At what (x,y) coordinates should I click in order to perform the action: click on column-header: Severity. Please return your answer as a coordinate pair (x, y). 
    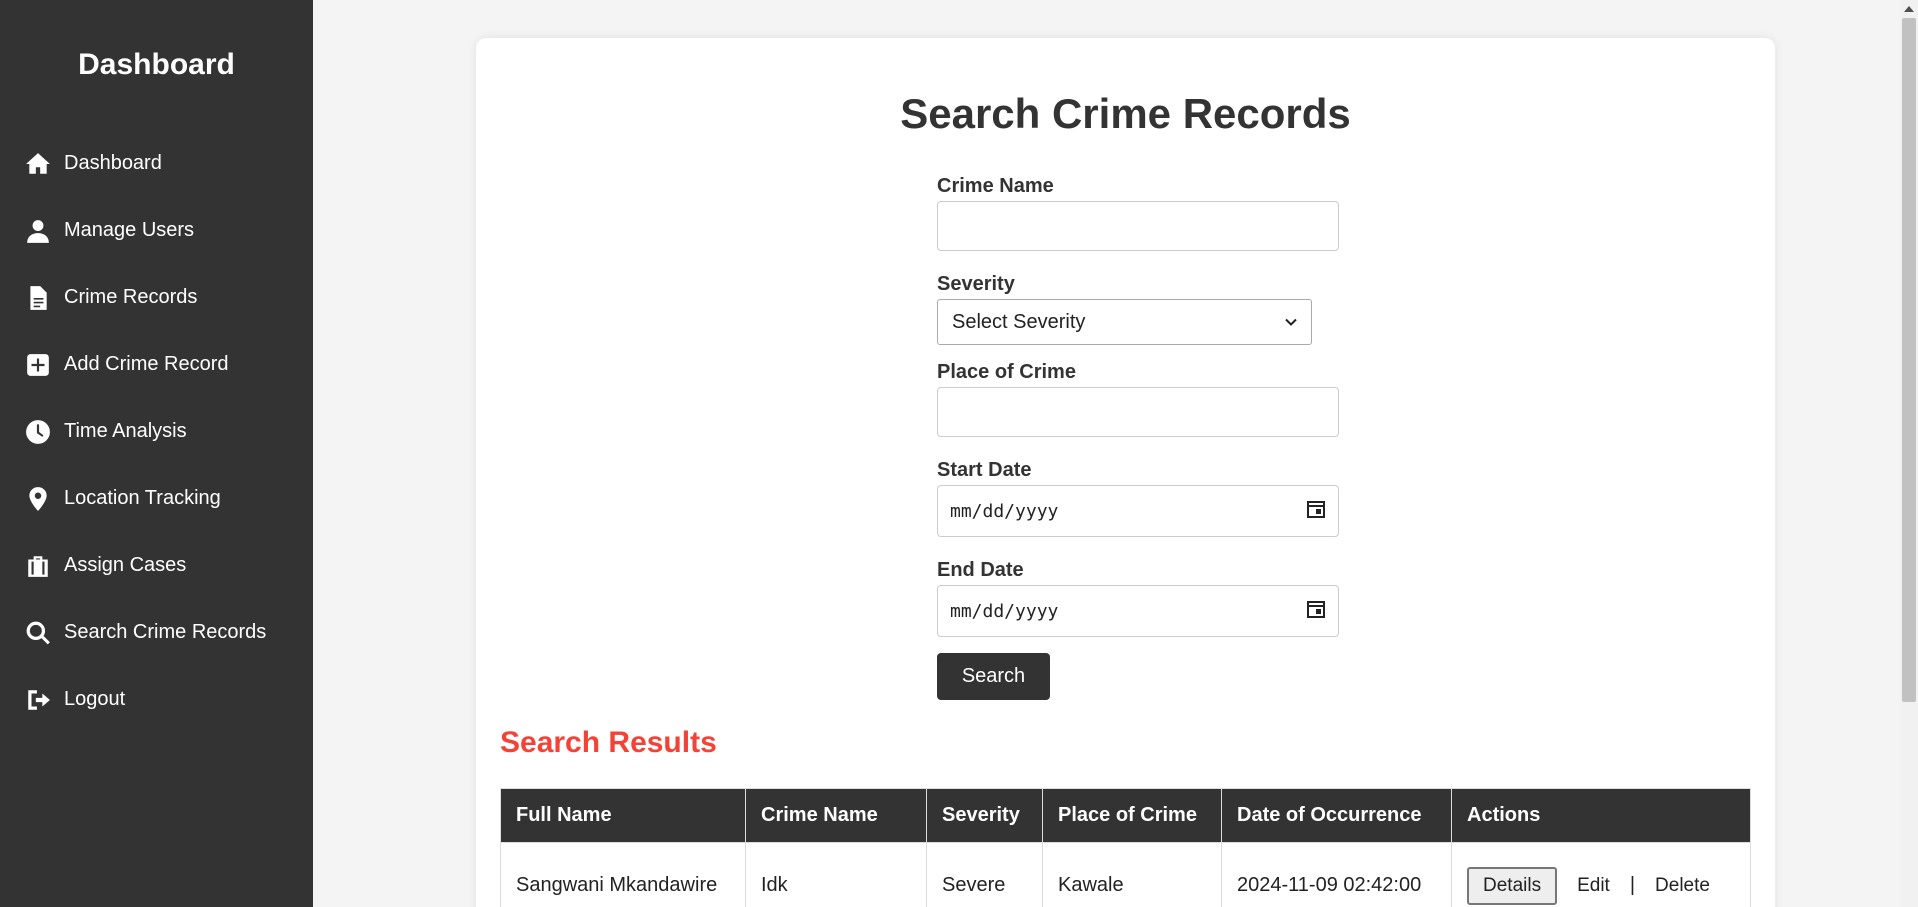
    Looking at the image, I should click on (984, 815).